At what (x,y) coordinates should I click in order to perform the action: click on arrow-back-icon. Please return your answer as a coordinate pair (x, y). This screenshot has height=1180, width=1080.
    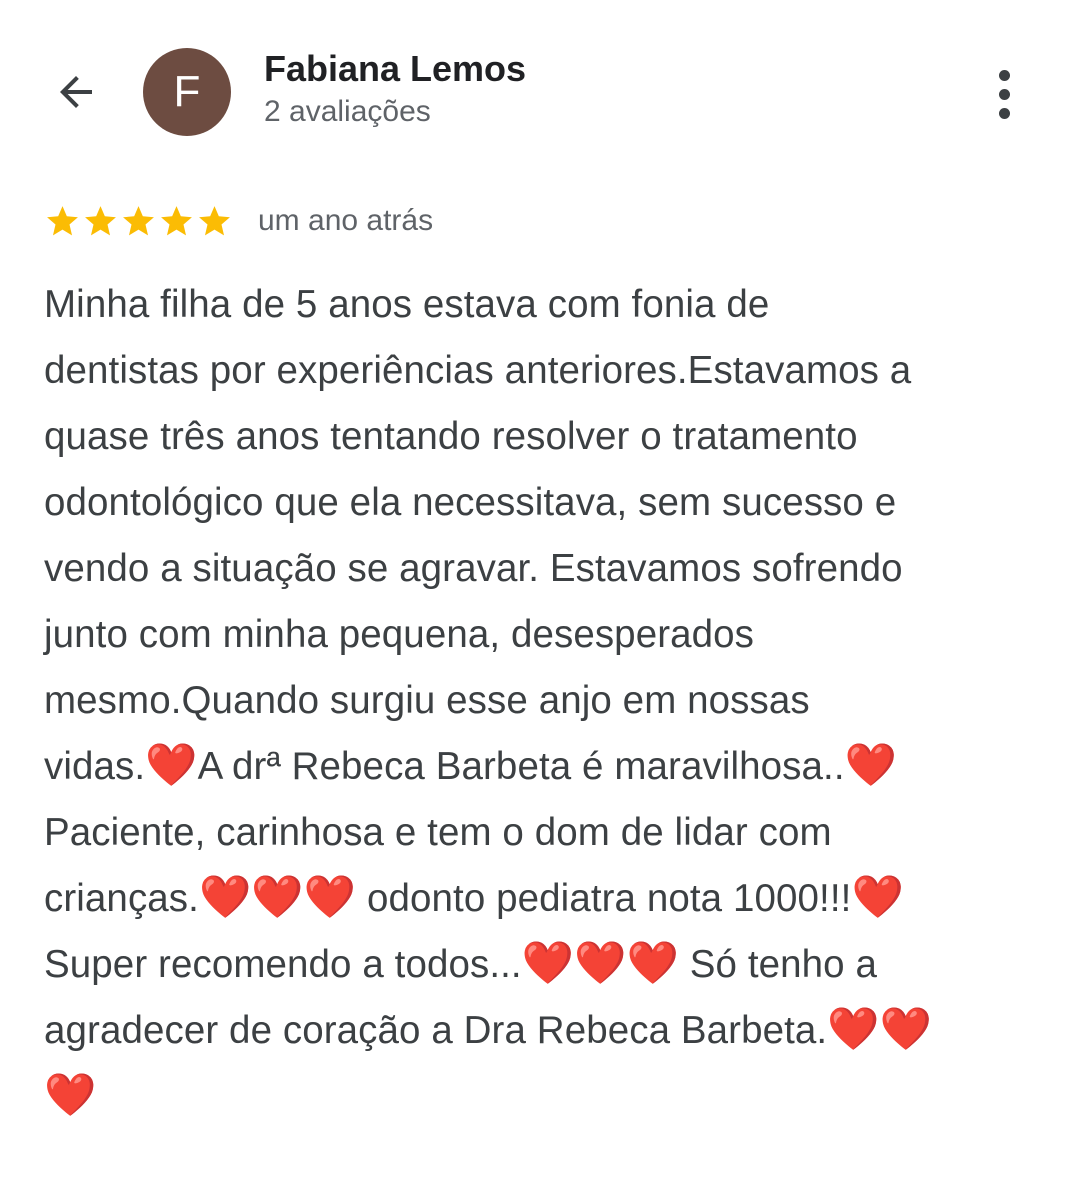
    Looking at the image, I should click on (76, 92).